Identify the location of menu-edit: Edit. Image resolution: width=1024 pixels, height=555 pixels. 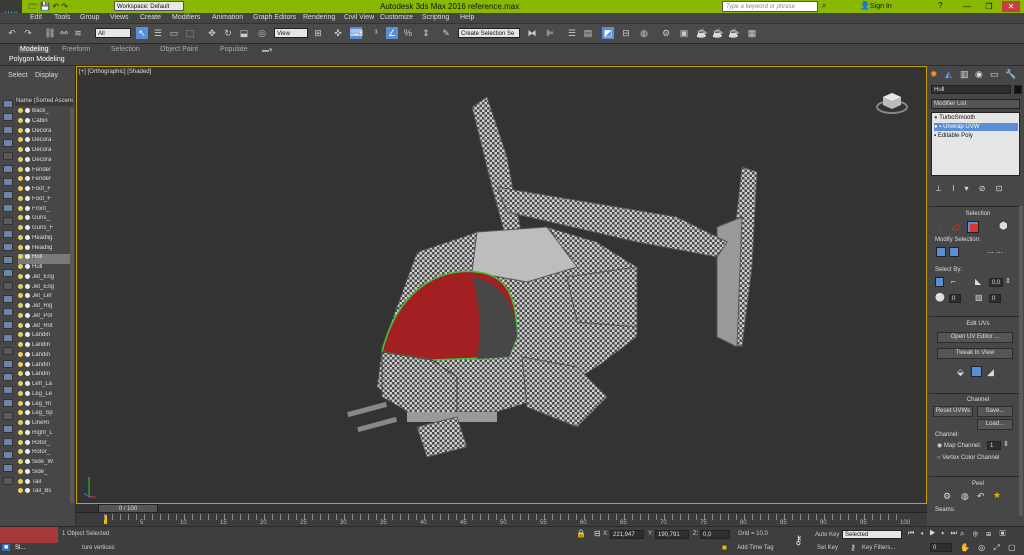
(36, 17).